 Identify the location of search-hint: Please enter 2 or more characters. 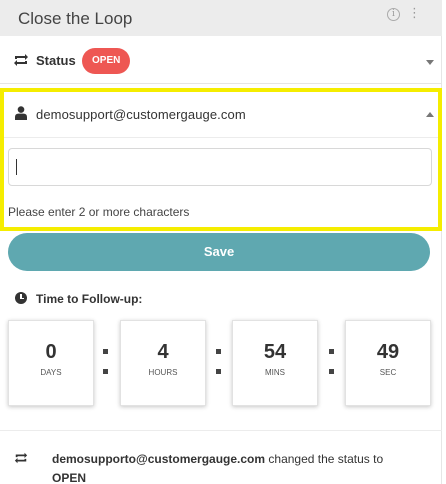
(99, 212).